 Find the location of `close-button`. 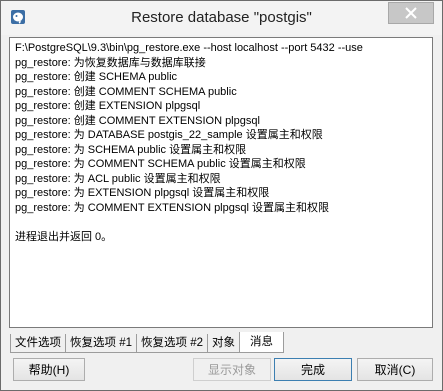

close-button is located at coordinates (411, 13).